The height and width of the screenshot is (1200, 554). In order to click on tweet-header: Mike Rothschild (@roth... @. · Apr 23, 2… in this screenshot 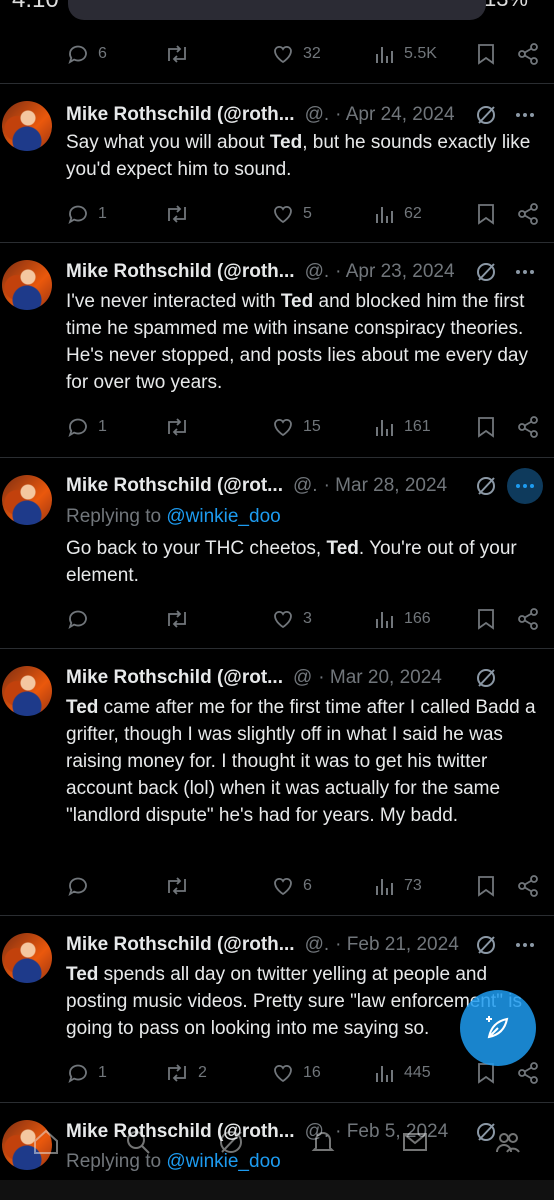, I will do `click(305, 272)`.